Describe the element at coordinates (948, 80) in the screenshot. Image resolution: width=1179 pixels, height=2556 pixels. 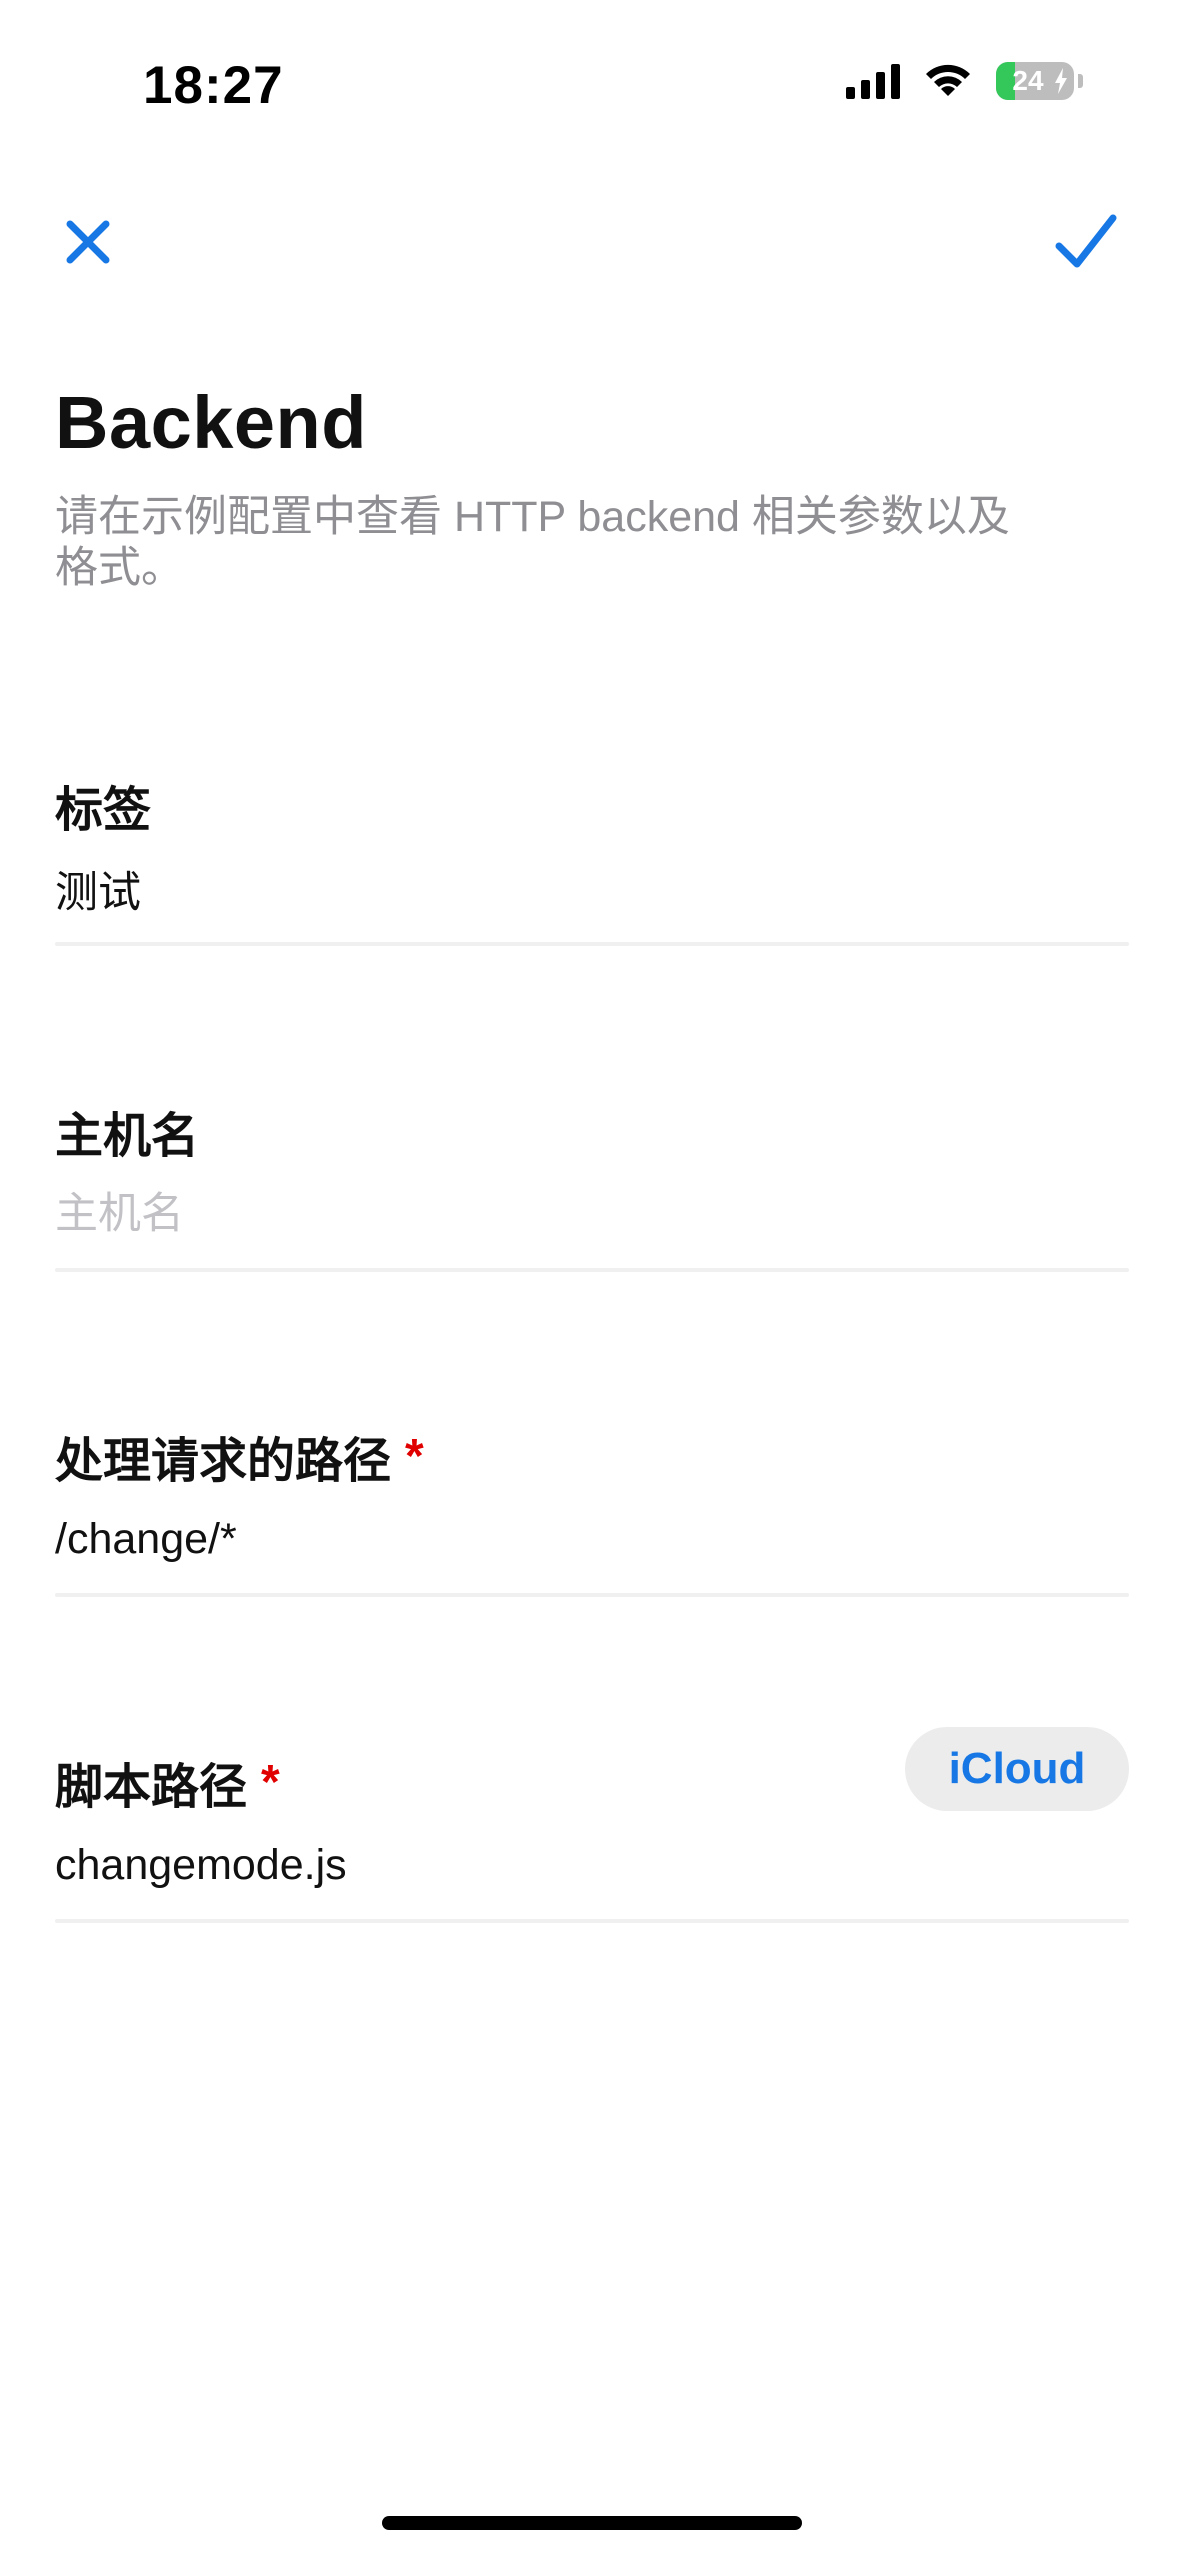
I see `wifi-icon` at that location.